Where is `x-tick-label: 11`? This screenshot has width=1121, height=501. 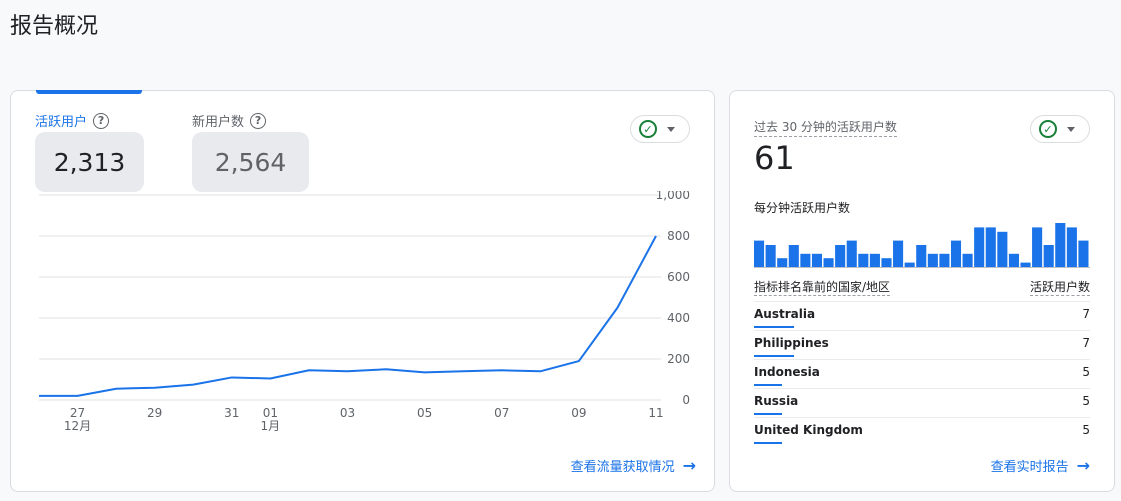
x-tick-label: 11 is located at coordinates (655, 413).